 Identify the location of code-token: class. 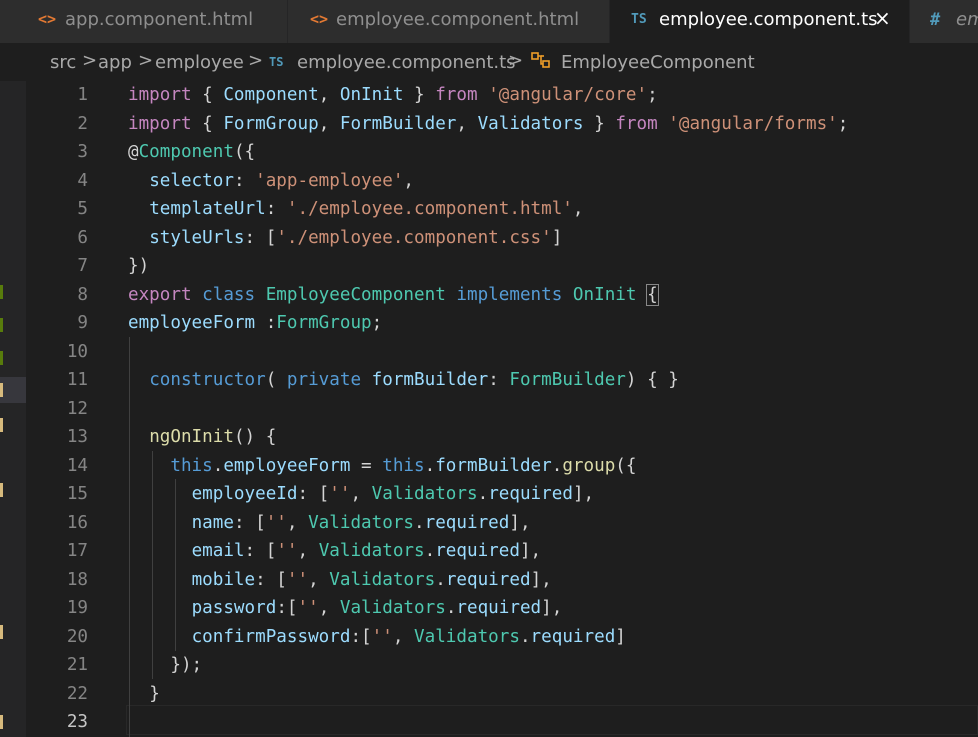
(229, 295).